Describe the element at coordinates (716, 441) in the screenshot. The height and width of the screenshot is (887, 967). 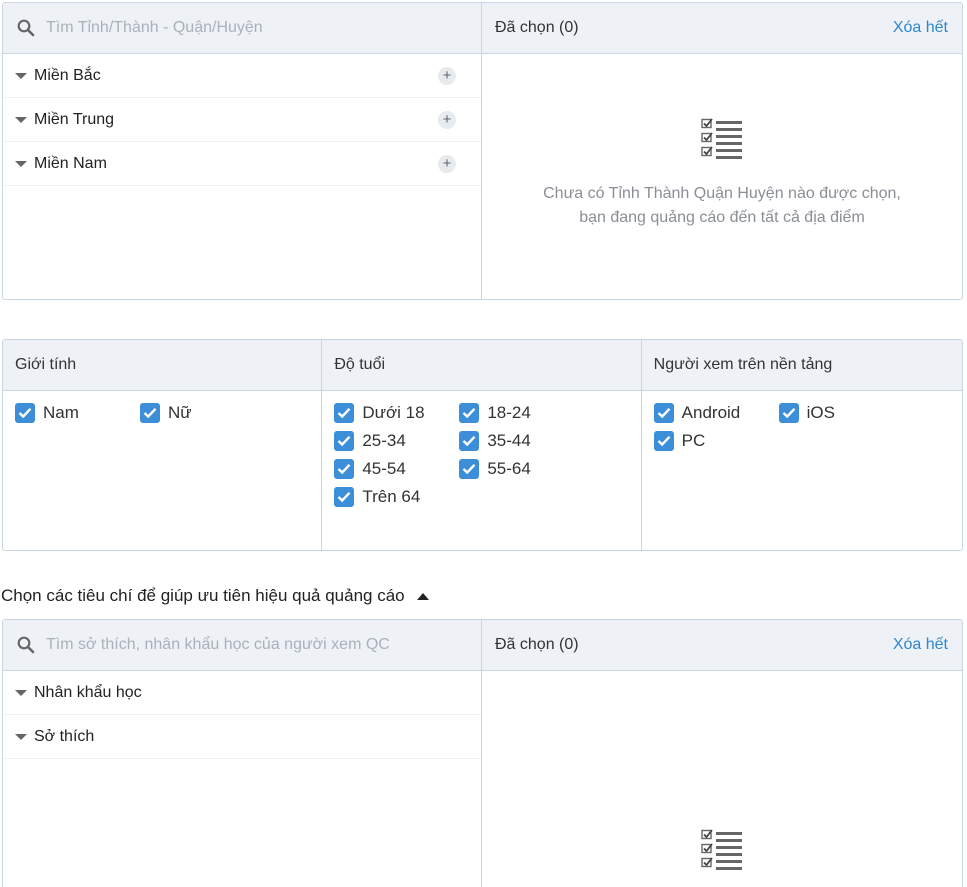
I see `checkbox-pc: PC` at that location.